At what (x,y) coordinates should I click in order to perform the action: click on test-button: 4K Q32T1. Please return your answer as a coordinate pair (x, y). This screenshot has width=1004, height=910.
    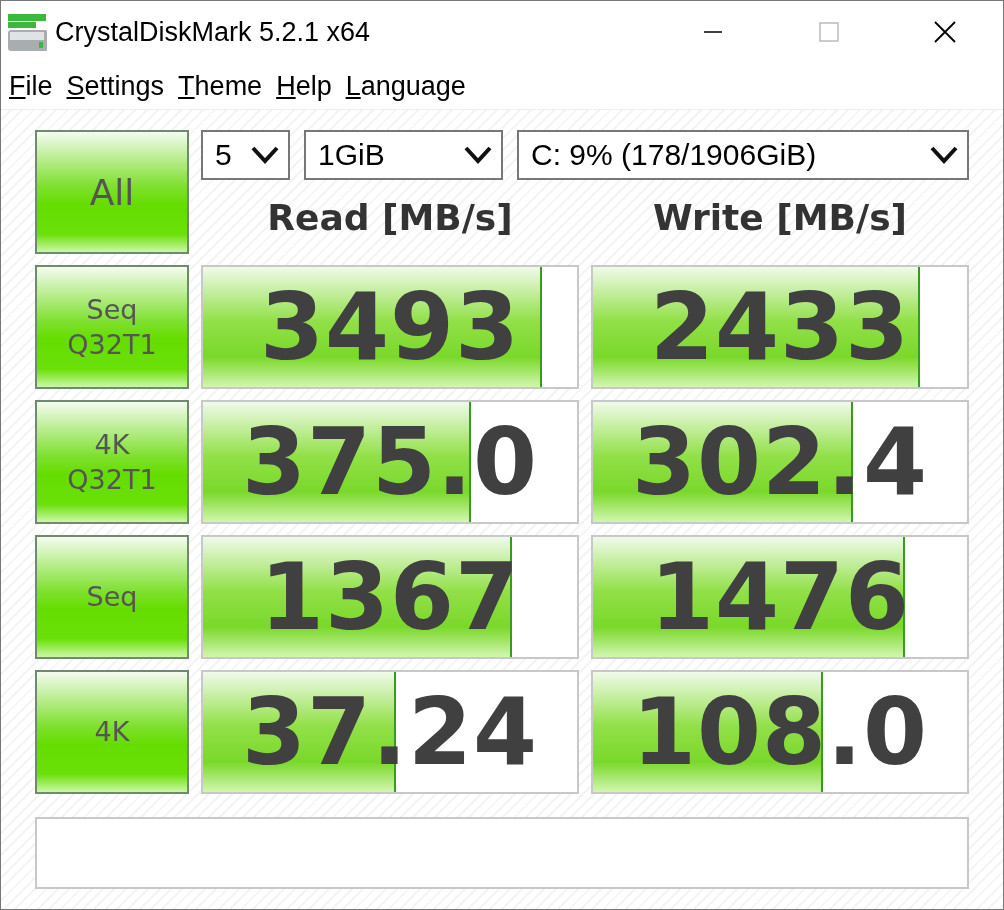
    Looking at the image, I should click on (112, 462).